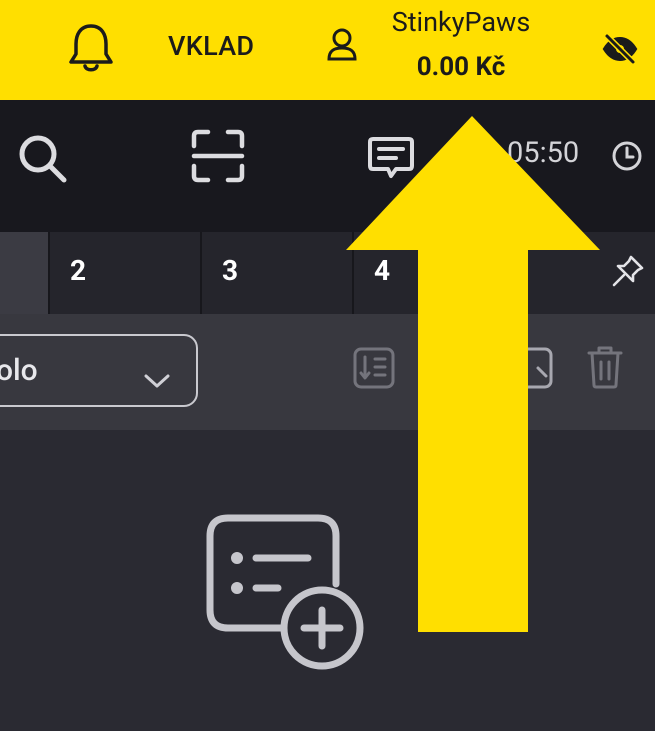 The height and width of the screenshot is (731, 655). Describe the element at coordinates (78, 270) in the screenshot. I see `tab-label: 2` at that location.